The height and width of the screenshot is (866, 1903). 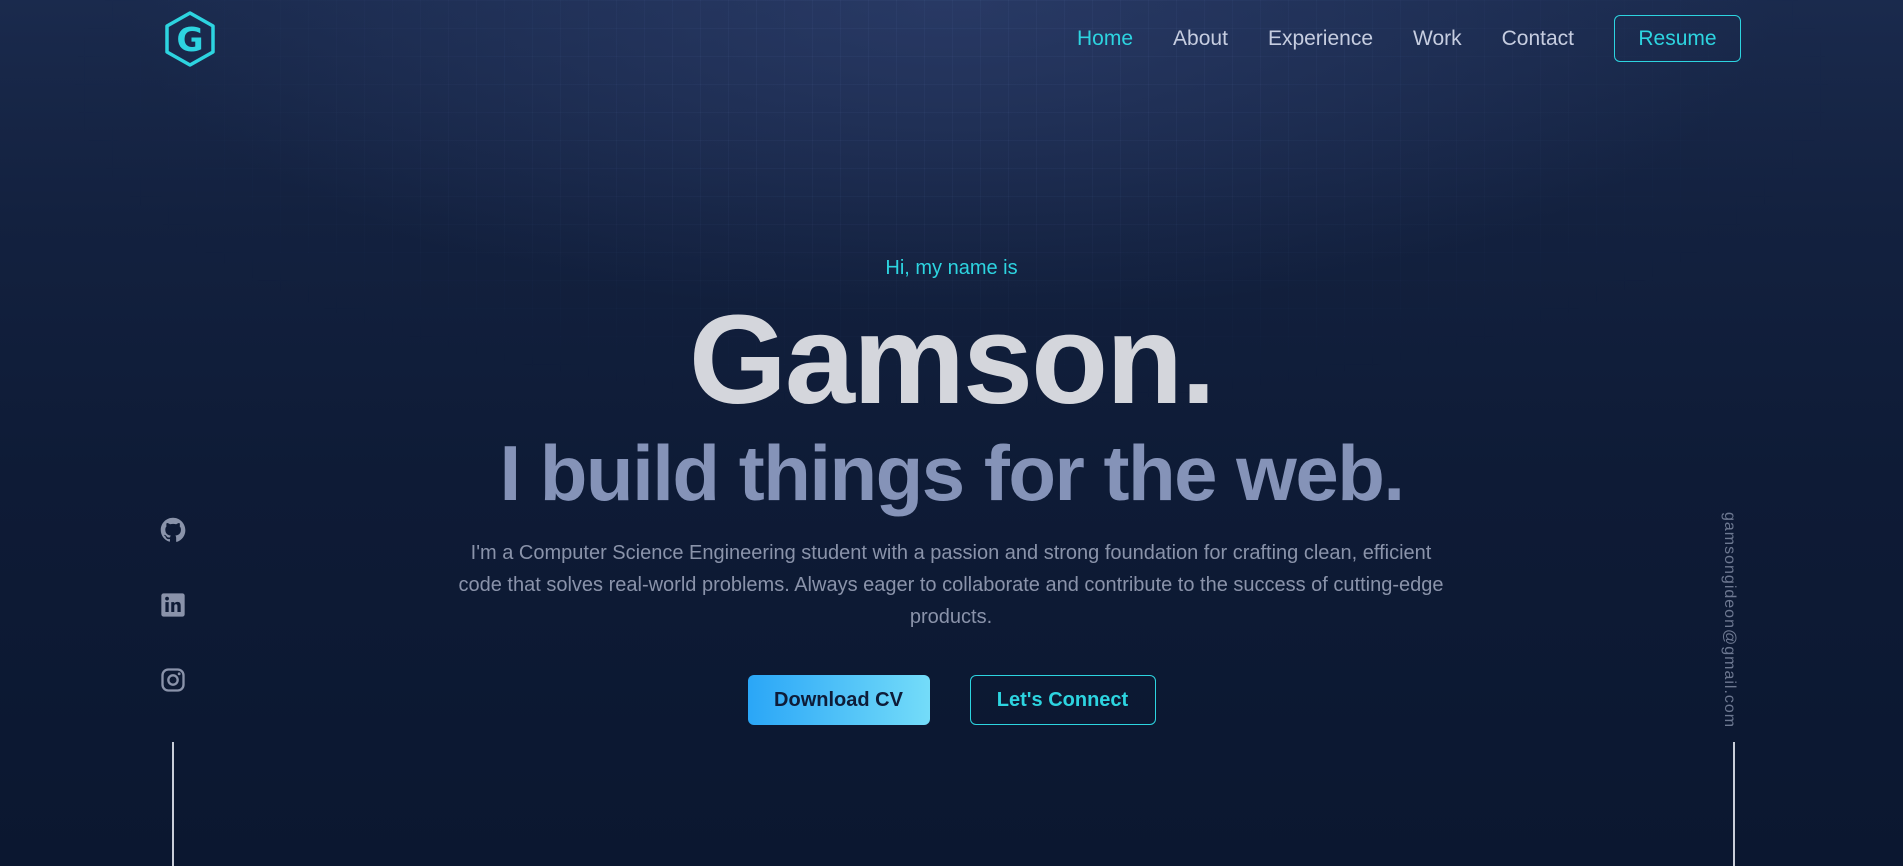 I want to click on social-links, so click(x=173, y=628).